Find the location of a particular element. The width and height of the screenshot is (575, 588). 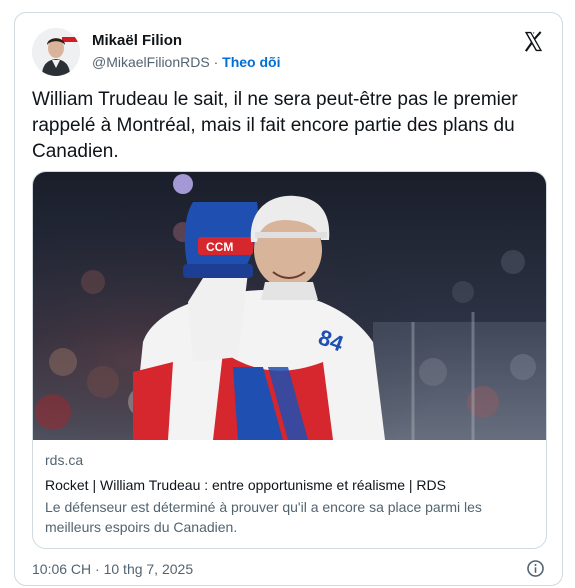

svg-text: CCM is located at coordinates (219, 247).